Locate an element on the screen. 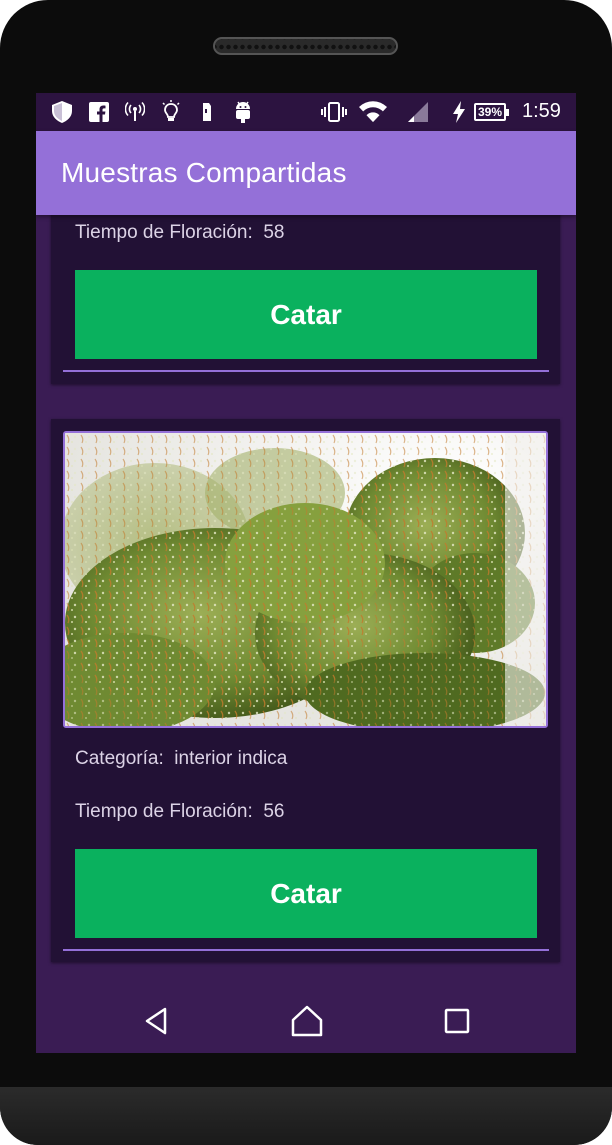  battery-indicator: 39% is located at coordinates (491, 112).